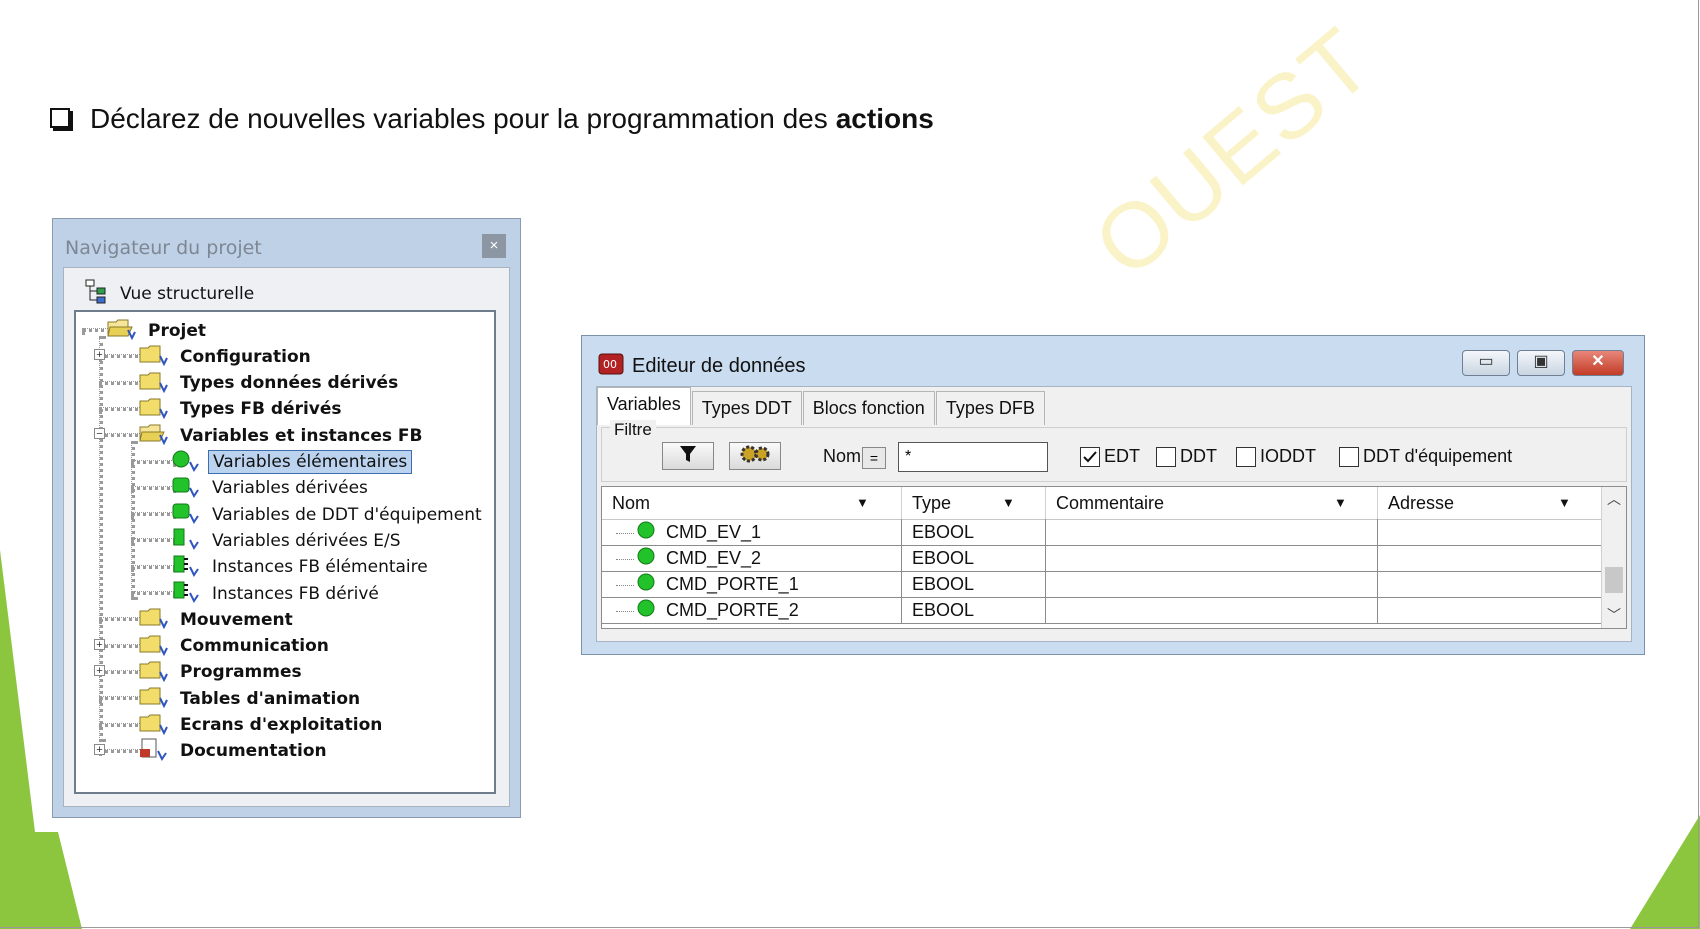 The height and width of the screenshot is (929, 1700). What do you see at coordinates (245, 356) in the screenshot?
I see `tree-item-label: Configuration` at bounding box center [245, 356].